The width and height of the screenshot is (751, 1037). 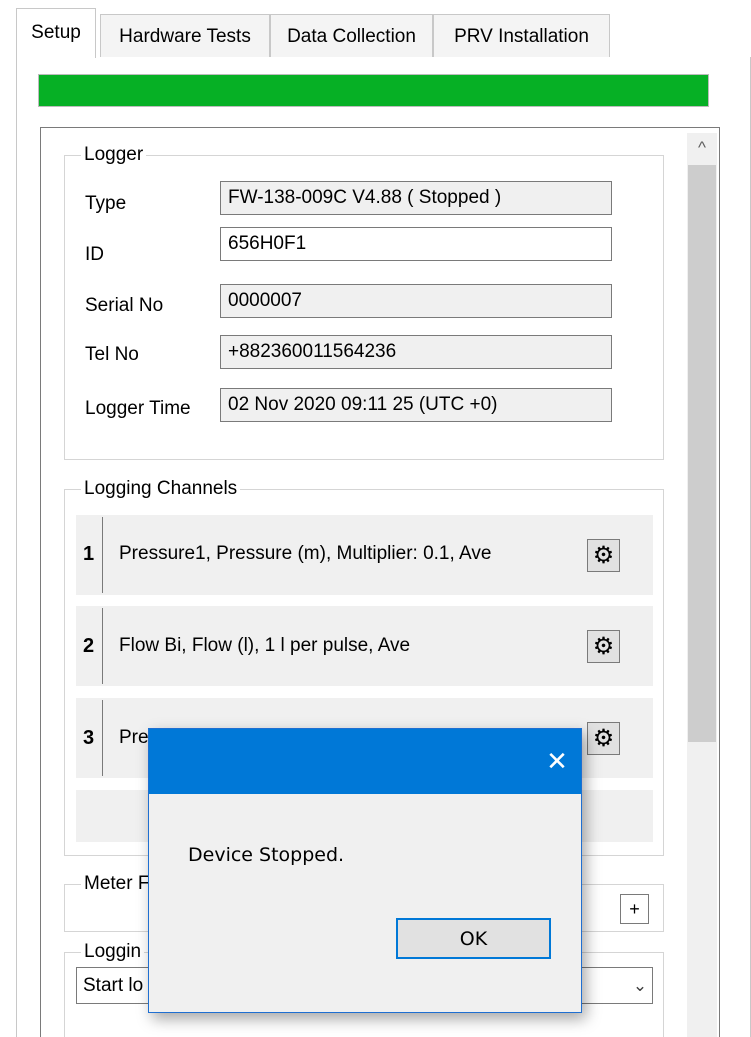 What do you see at coordinates (521, 36) in the screenshot?
I see `tab-prv-installation: PRV Installation` at bounding box center [521, 36].